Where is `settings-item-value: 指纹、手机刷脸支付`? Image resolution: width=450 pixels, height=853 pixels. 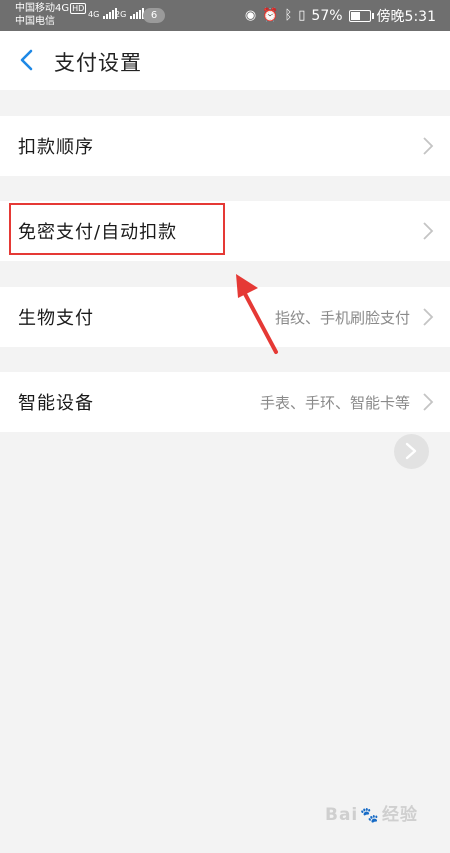
settings-item-value: 指纹、手机刷脸支付 is located at coordinates (342, 318).